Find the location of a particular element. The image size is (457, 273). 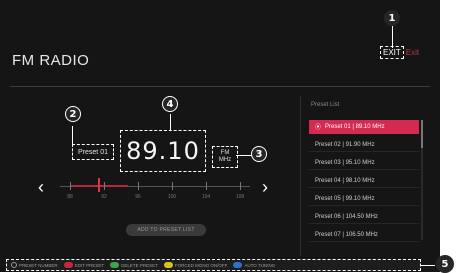

preset-item: Preset 07 | 106.50 MHz is located at coordinates (364, 235).